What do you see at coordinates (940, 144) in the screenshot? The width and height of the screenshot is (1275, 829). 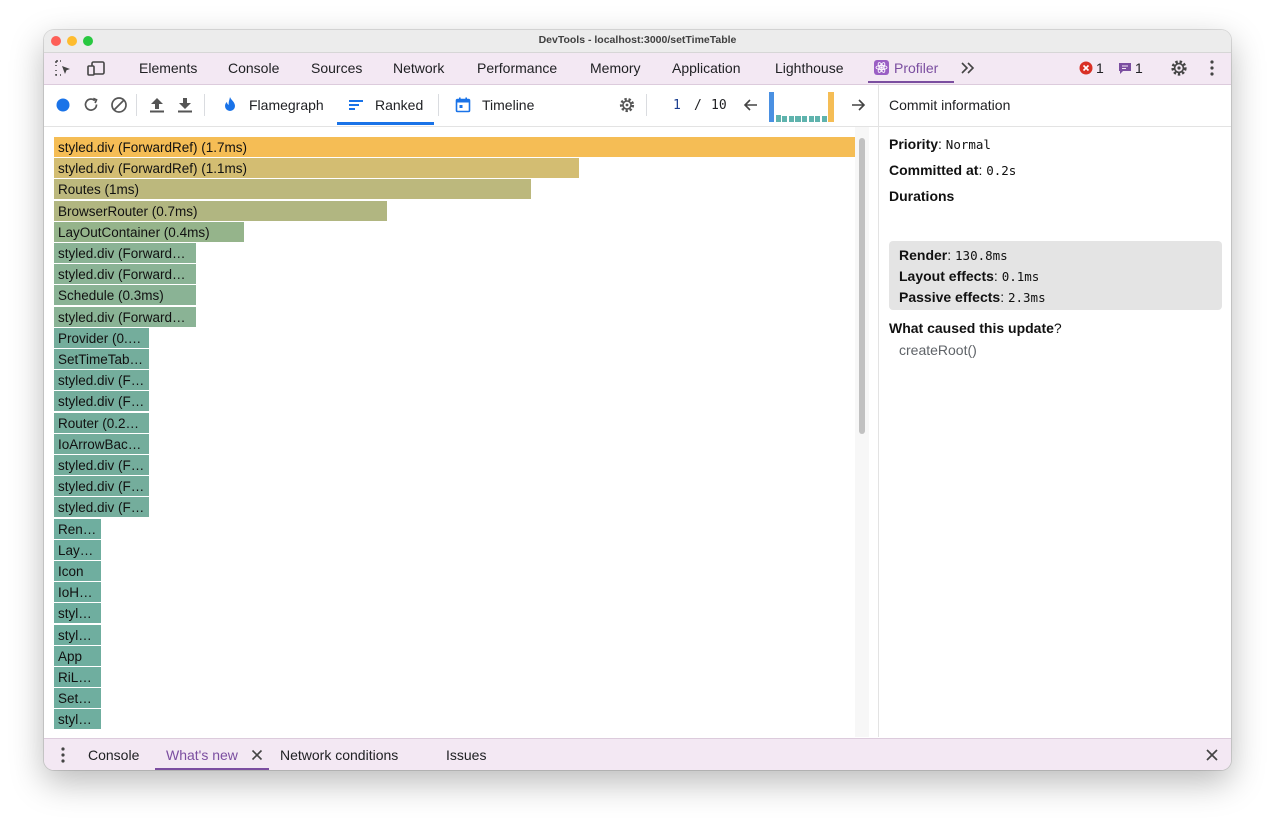 I see `priority-row: Priority: Normal` at bounding box center [940, 144].